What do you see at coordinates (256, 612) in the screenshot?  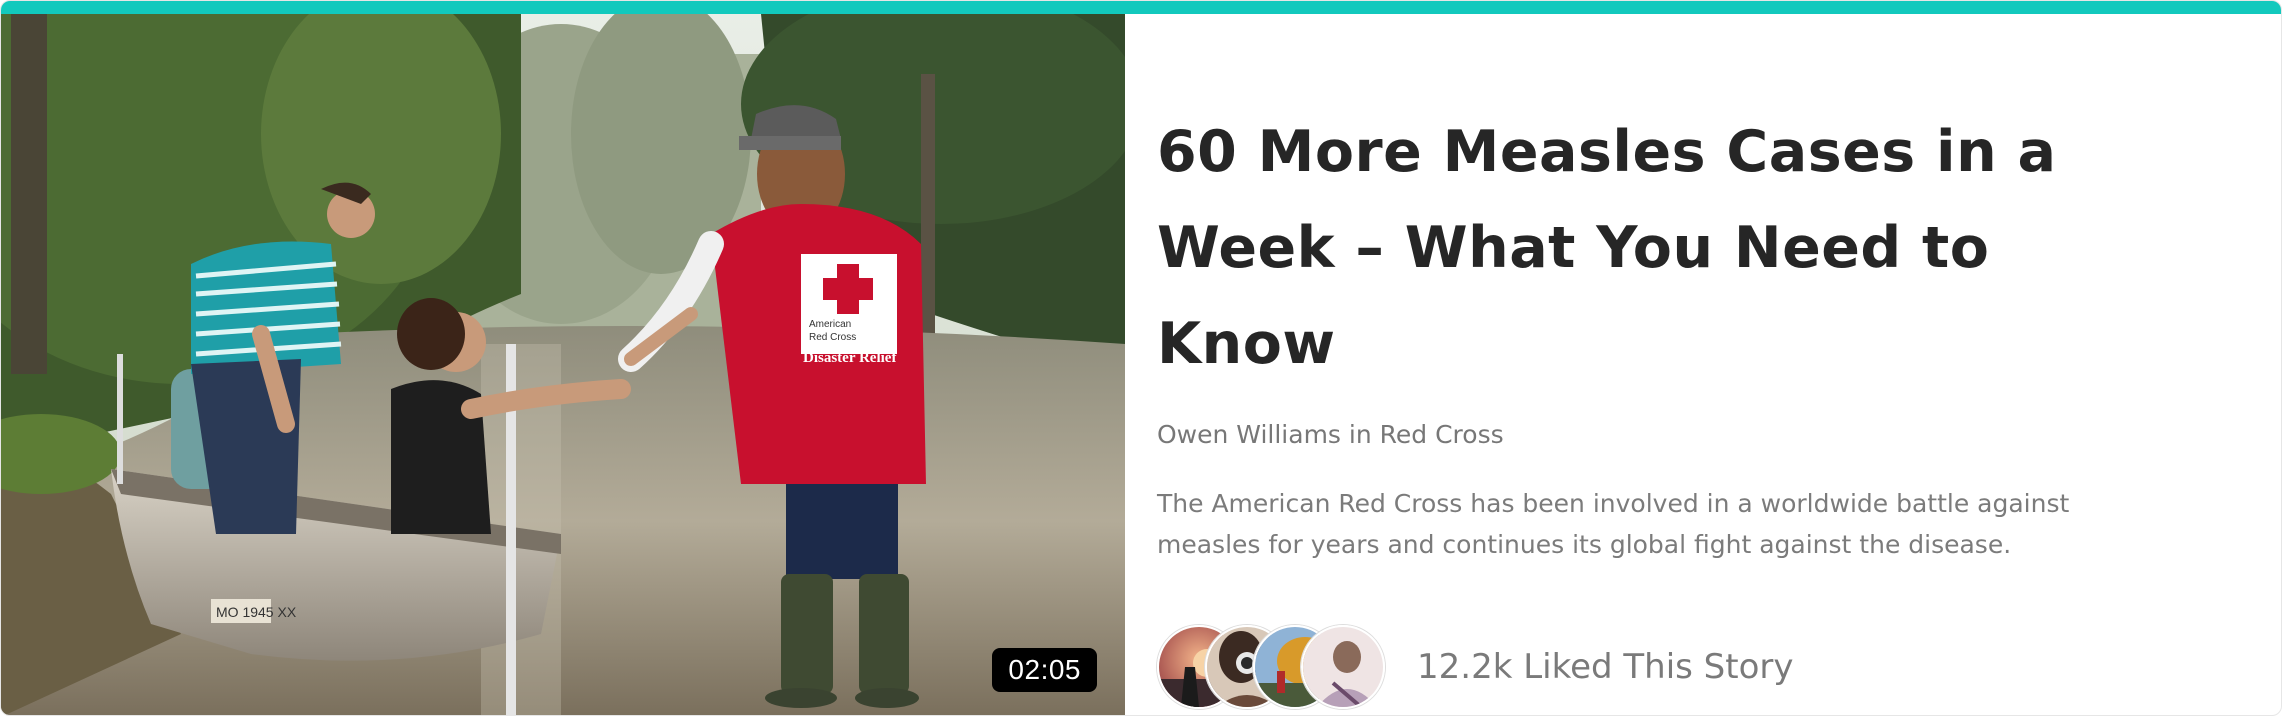 I see `boat-number-text: MO 1945 XX` at bounding box center [256, 612].